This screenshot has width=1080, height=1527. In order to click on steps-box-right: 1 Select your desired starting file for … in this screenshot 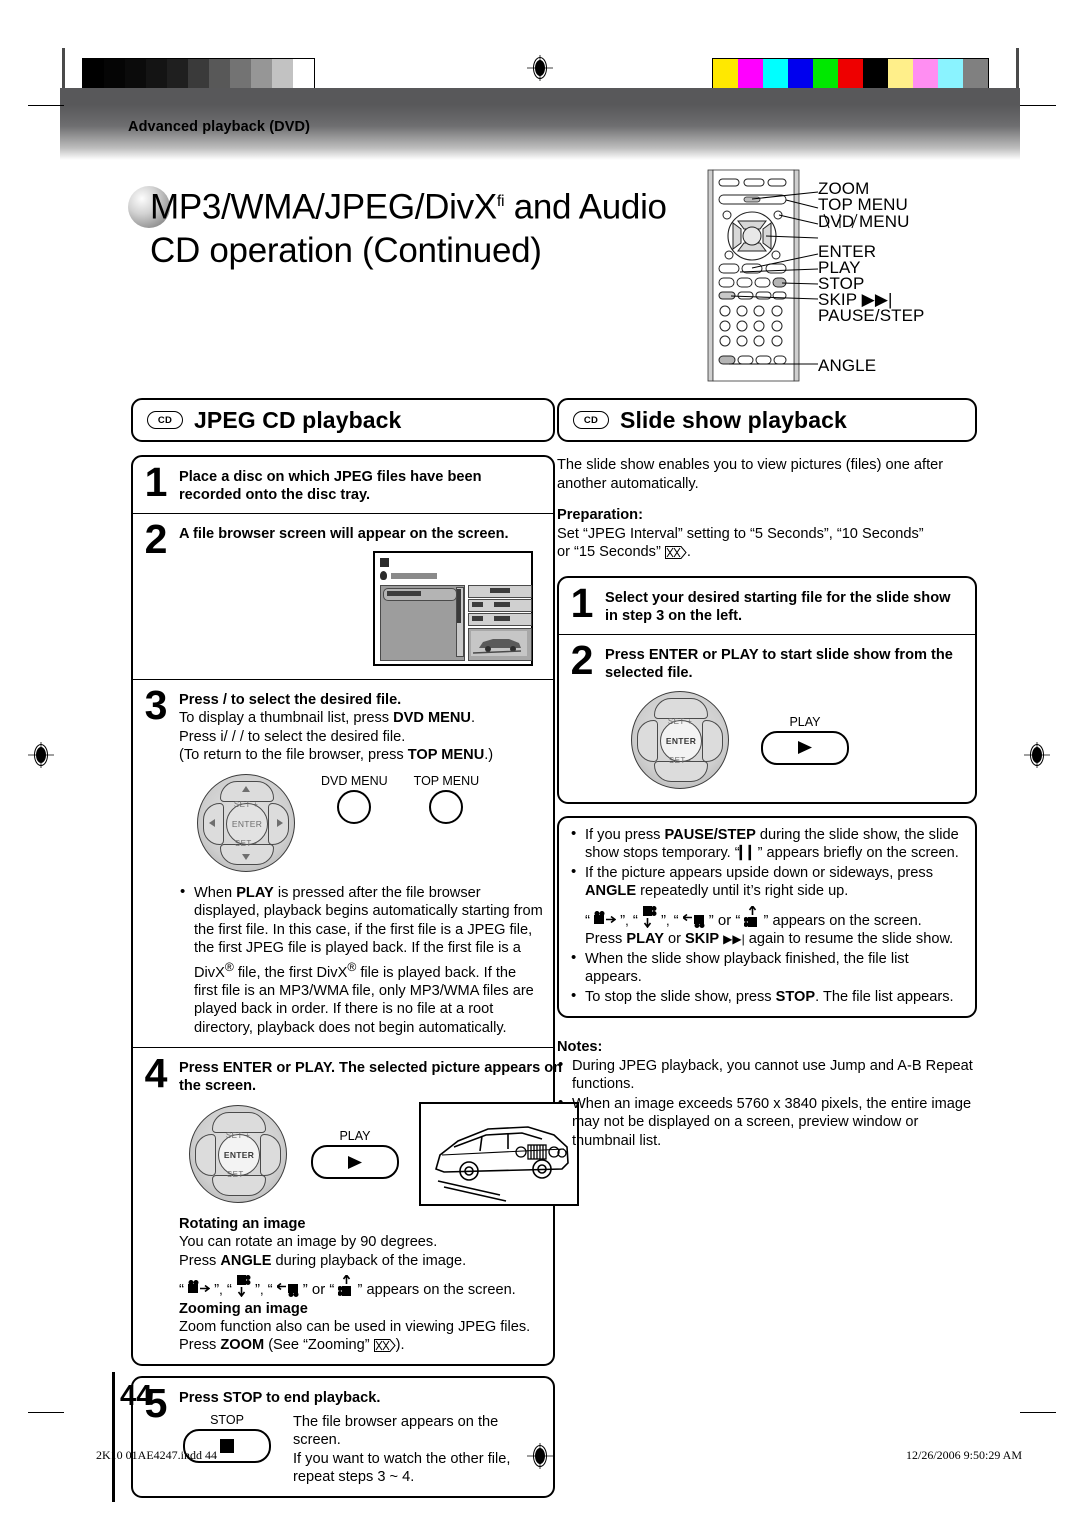, I will do `click(767, 689)`.